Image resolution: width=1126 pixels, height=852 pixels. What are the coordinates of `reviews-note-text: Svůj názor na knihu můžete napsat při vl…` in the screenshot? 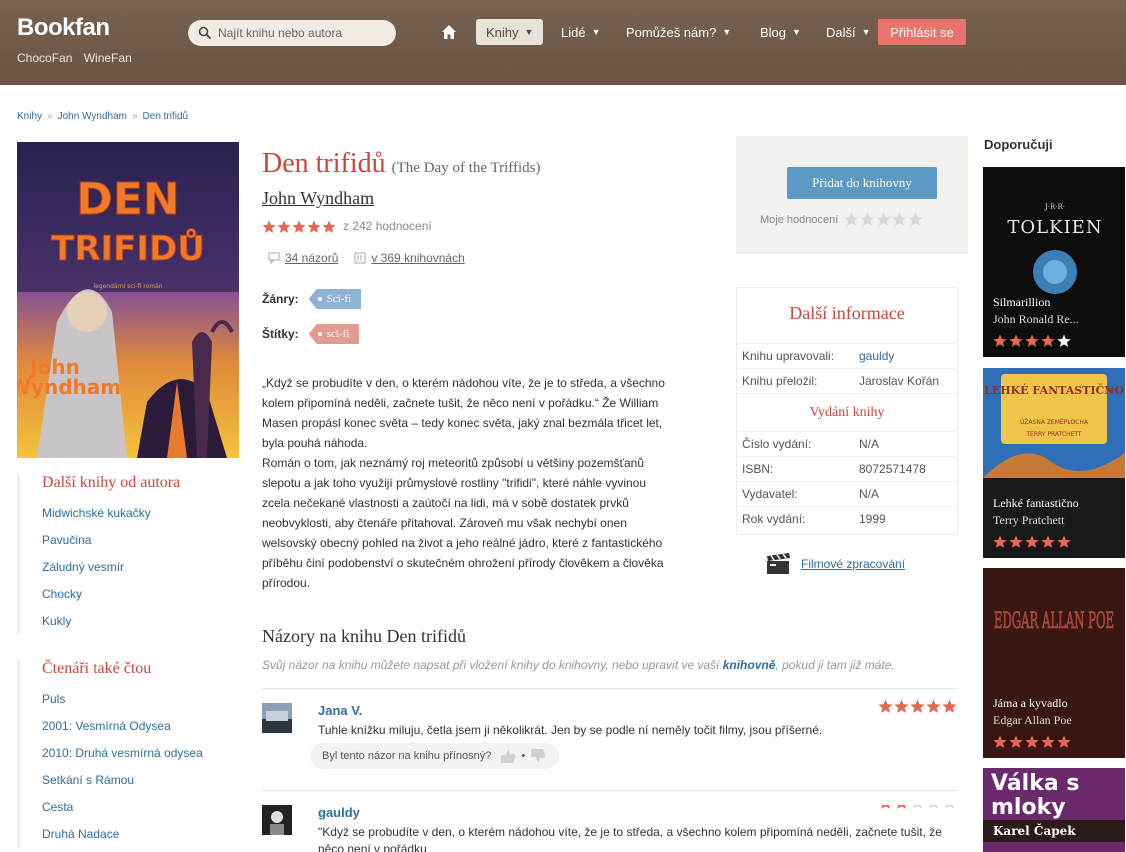 It's located at (492, 665).